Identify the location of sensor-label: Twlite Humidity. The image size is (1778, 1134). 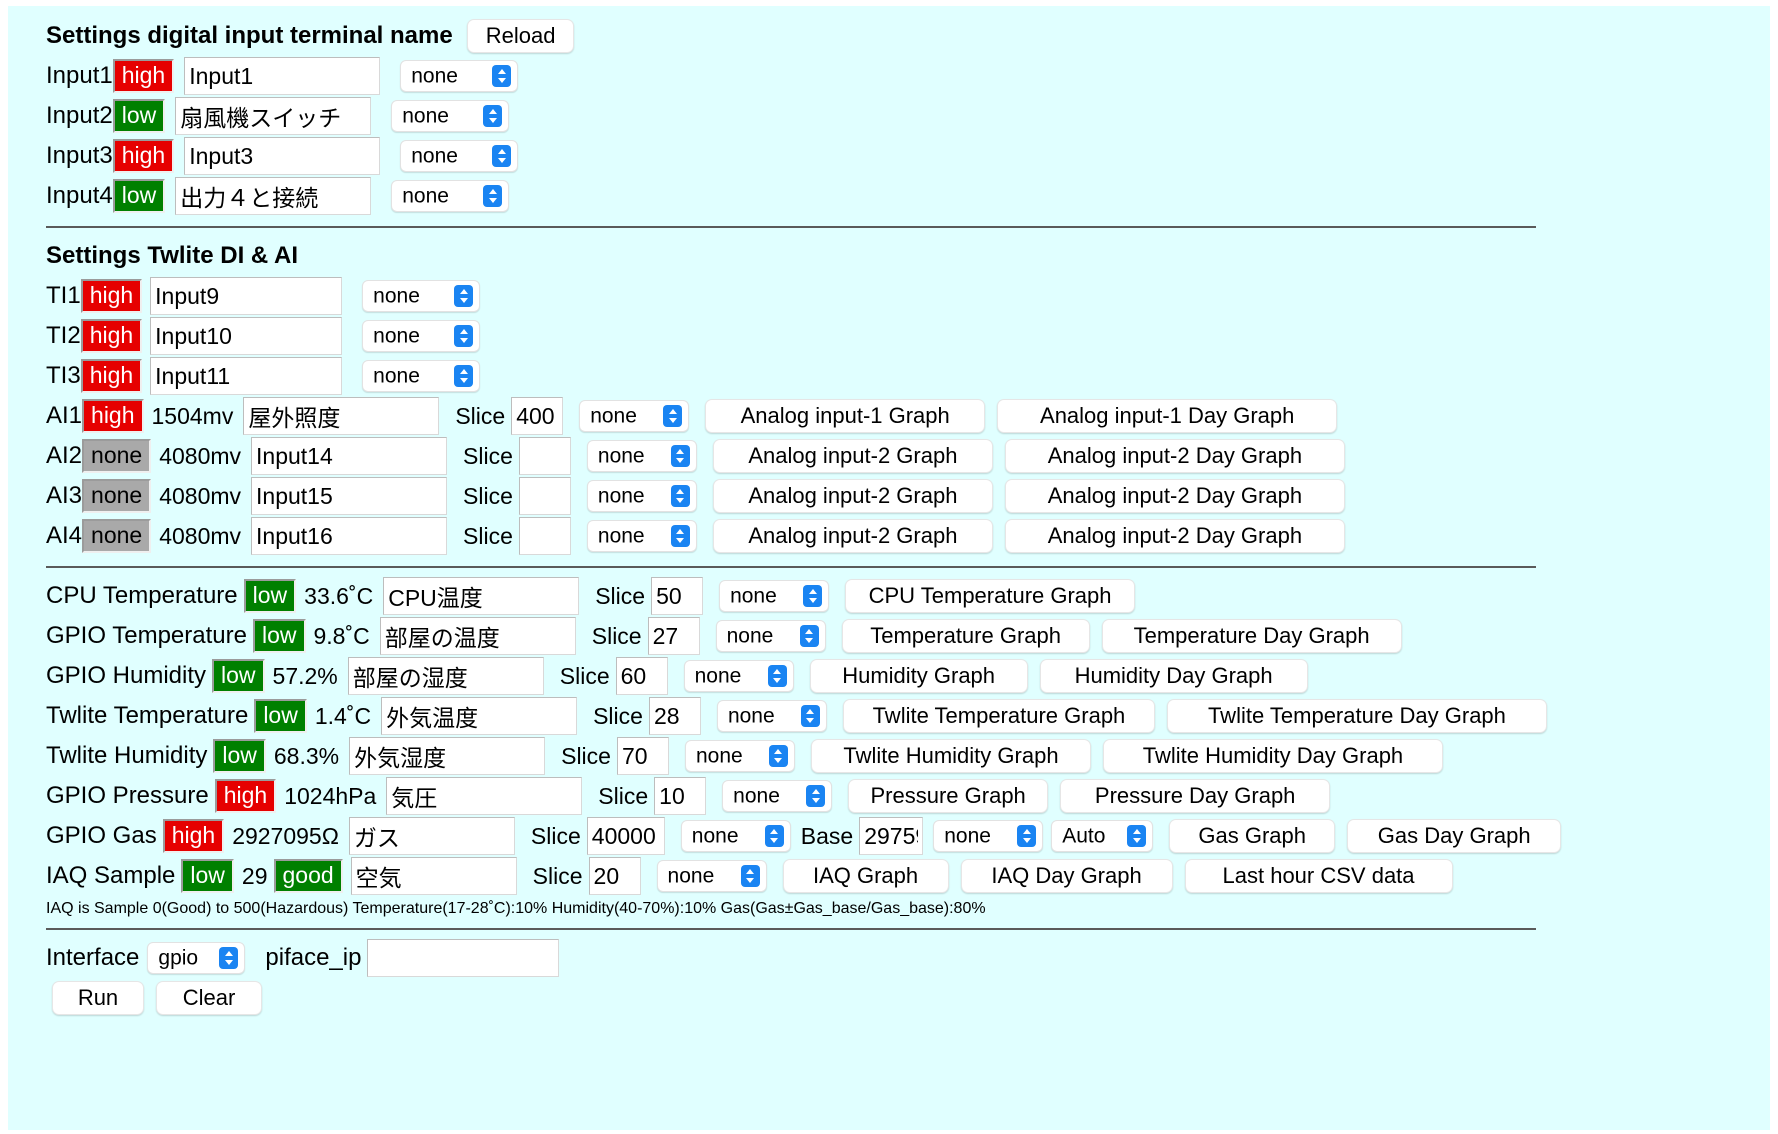
(127, 755).